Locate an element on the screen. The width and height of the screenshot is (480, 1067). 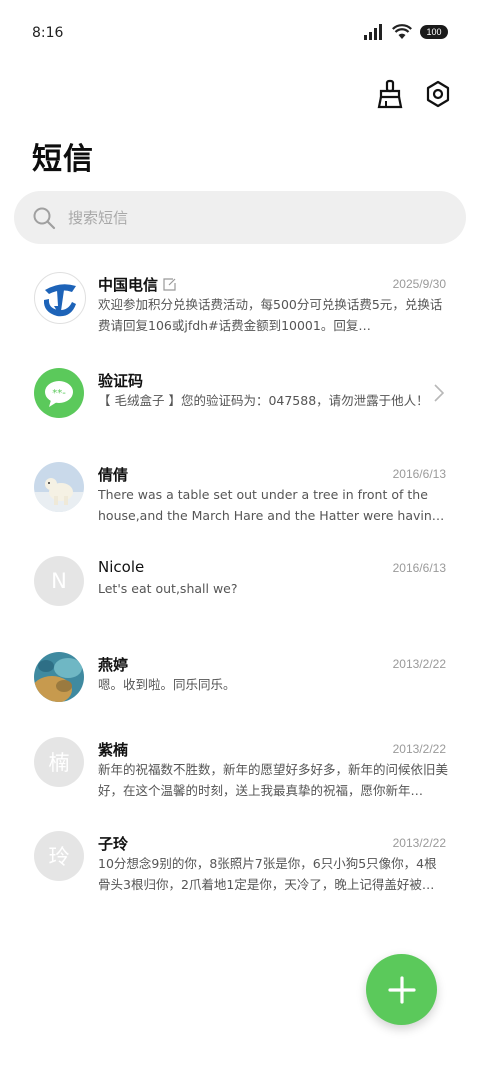
contact-name: 紫楠 is located at coordinates (113, 750).